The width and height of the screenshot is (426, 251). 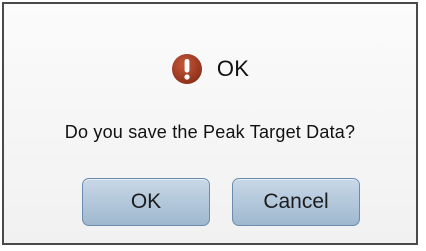 I want to click on ok-button: OK, so click(x=146, y=202).